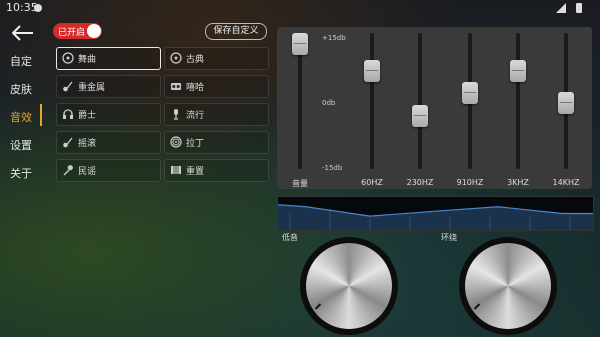 Image resolution: width=600 pixels, height=337 pixels. I want to click on preset-pop: 流行, so click(216, 114).